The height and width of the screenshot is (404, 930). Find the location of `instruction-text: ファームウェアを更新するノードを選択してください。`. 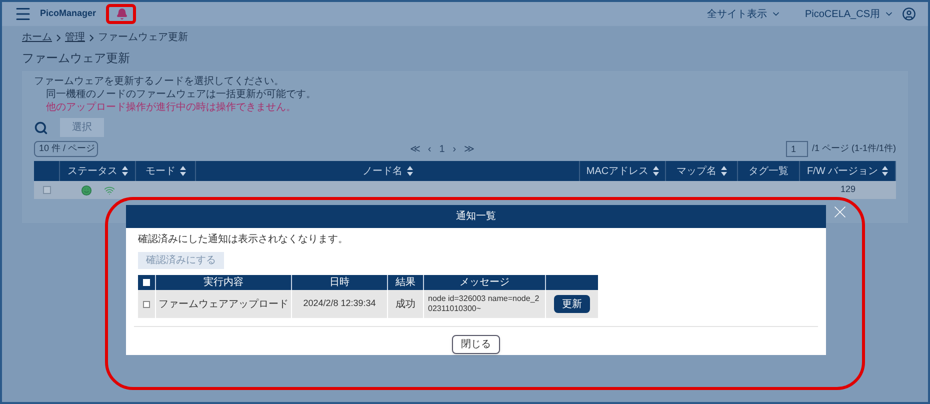

instruction-text: ファームウェアを更新するノードを選択してください。 is located at coordinates (159, 81).